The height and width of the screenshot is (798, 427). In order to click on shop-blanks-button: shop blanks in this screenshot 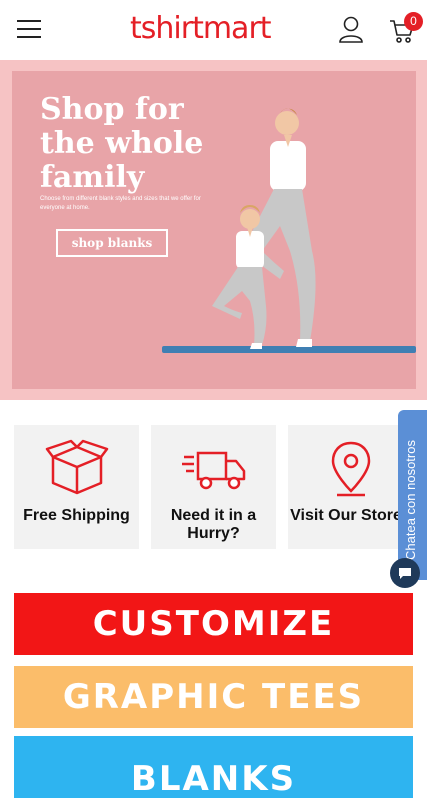, I will do `click(112, 243)`.